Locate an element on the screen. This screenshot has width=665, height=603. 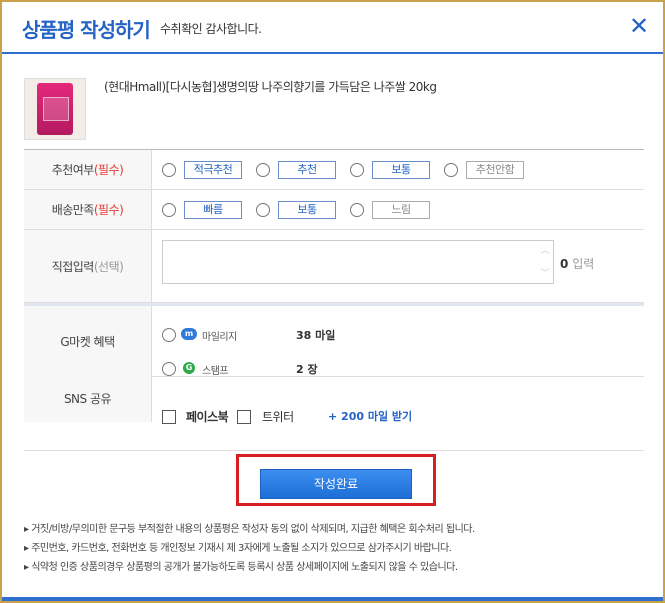
char-count: 0 입력 is located at coordinates (577, 263).